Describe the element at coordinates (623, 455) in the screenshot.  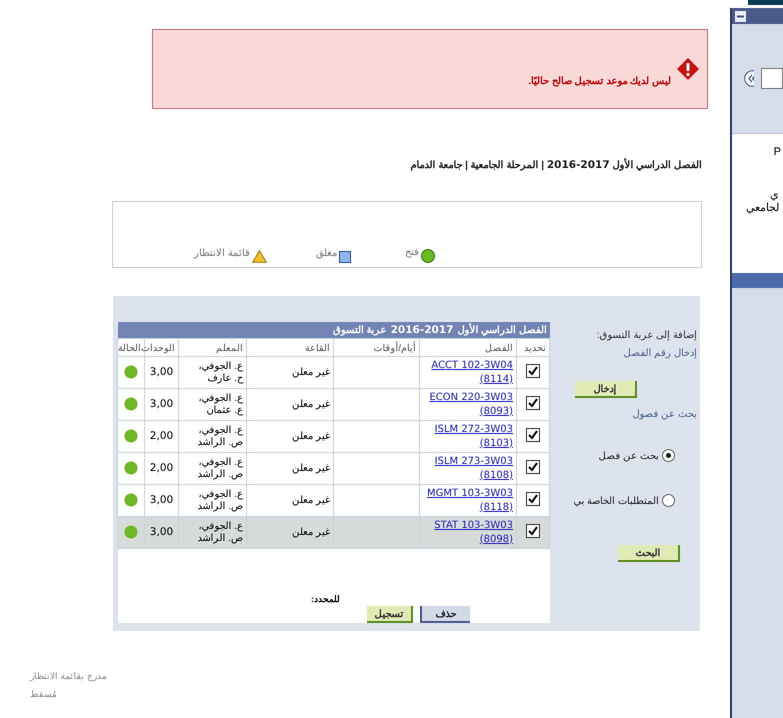
I see `radio-option: بحث عن فصل` at that location.